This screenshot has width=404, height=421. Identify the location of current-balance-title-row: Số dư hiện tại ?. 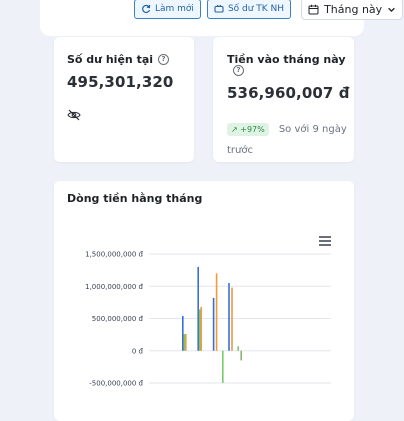
(118, 59).